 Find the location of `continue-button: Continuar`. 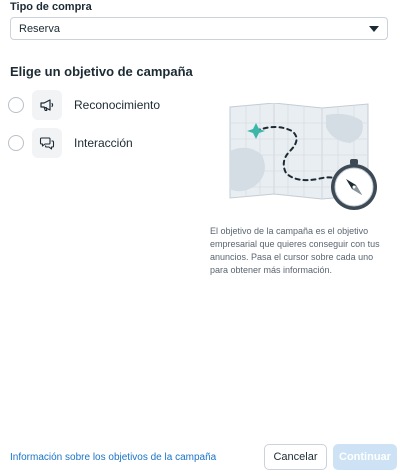

continue-button: Continuar is located at coordinates (365, 457).